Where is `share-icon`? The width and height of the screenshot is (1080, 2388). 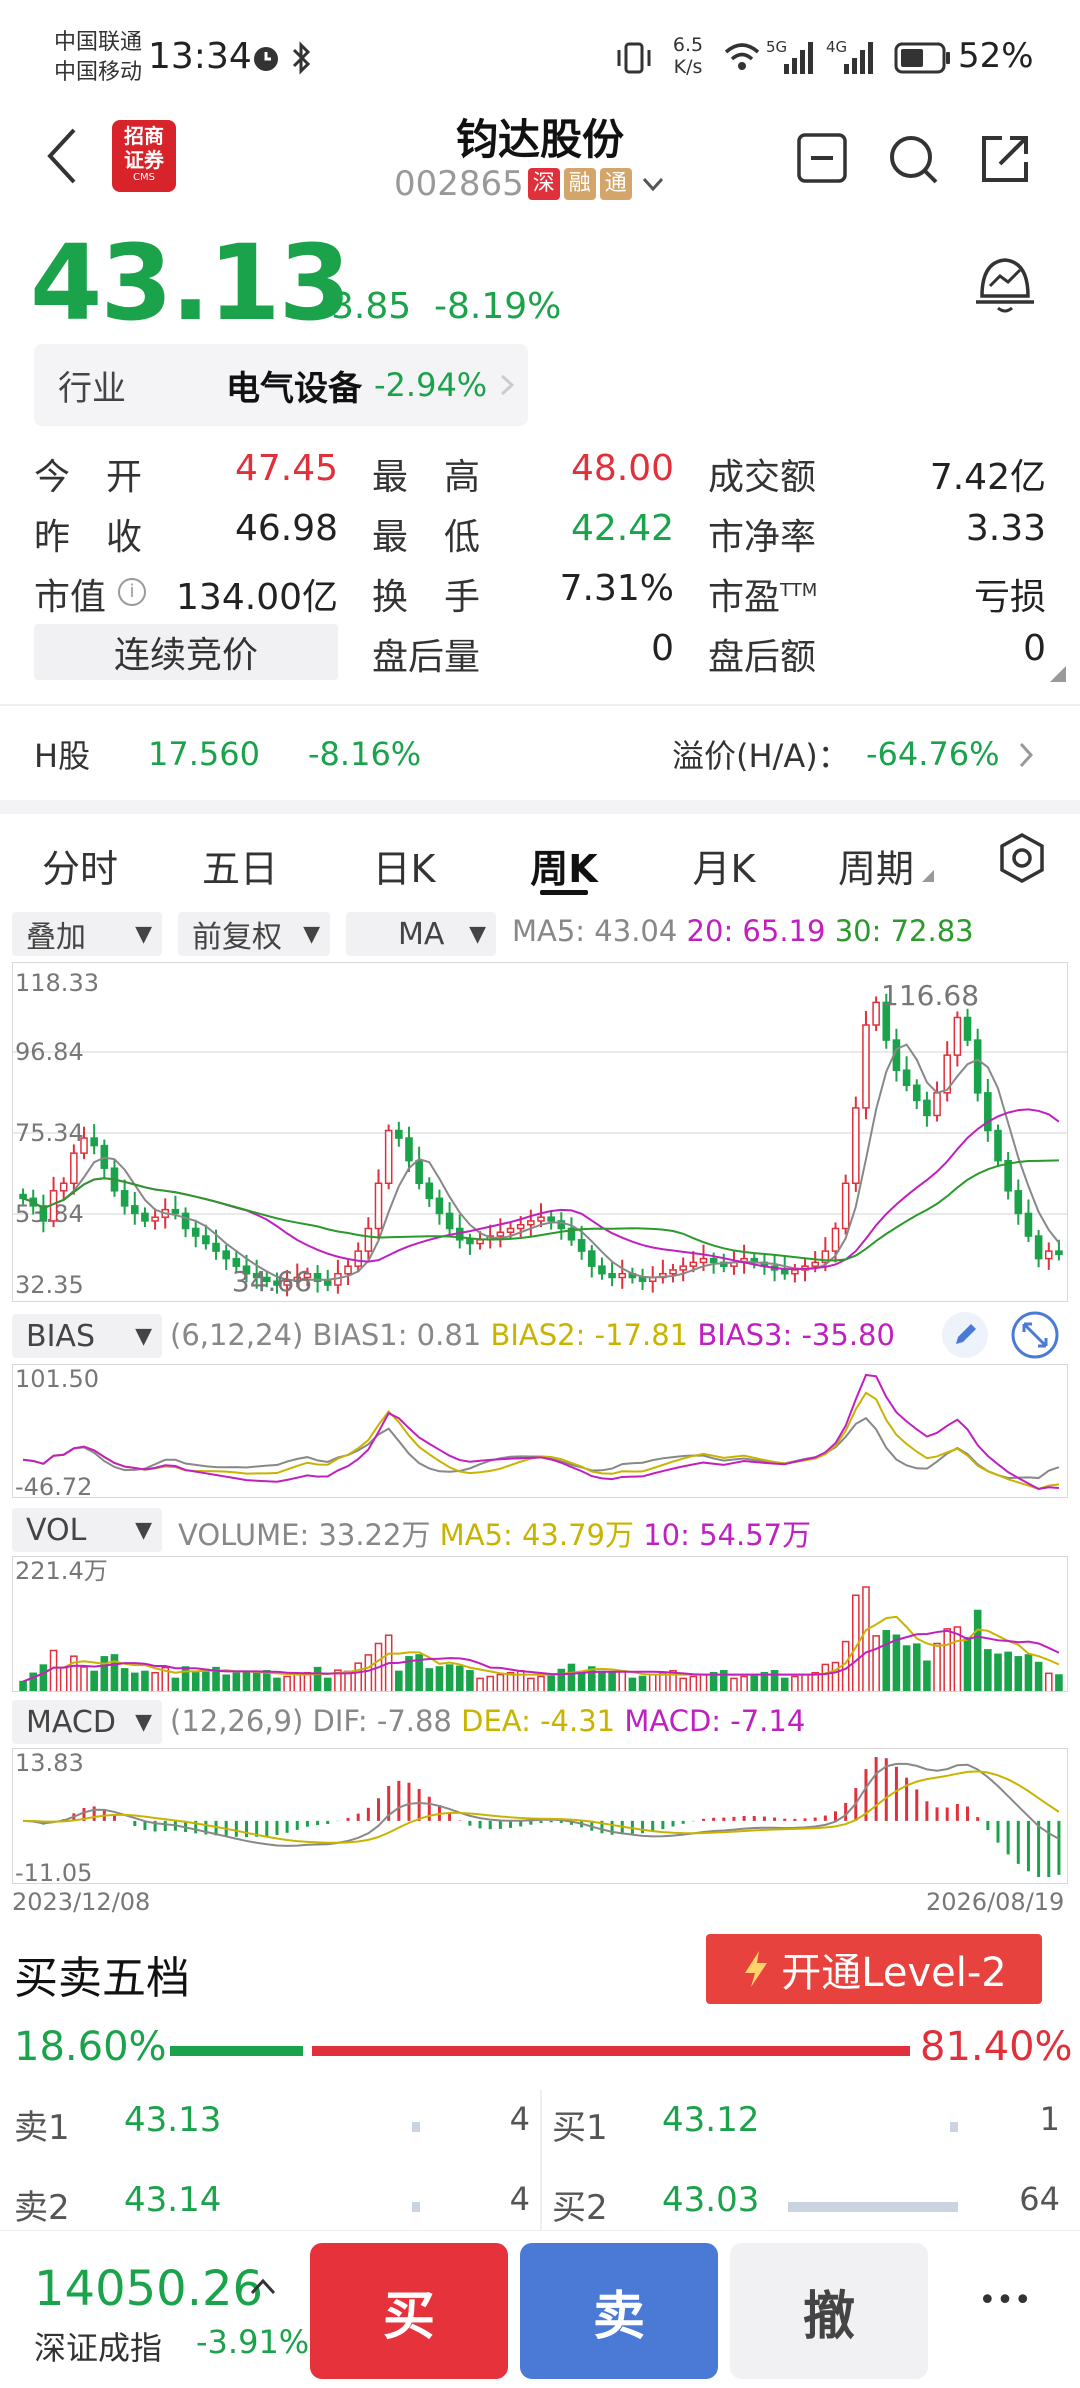 share-icon is located at coordinates (1005, 159).